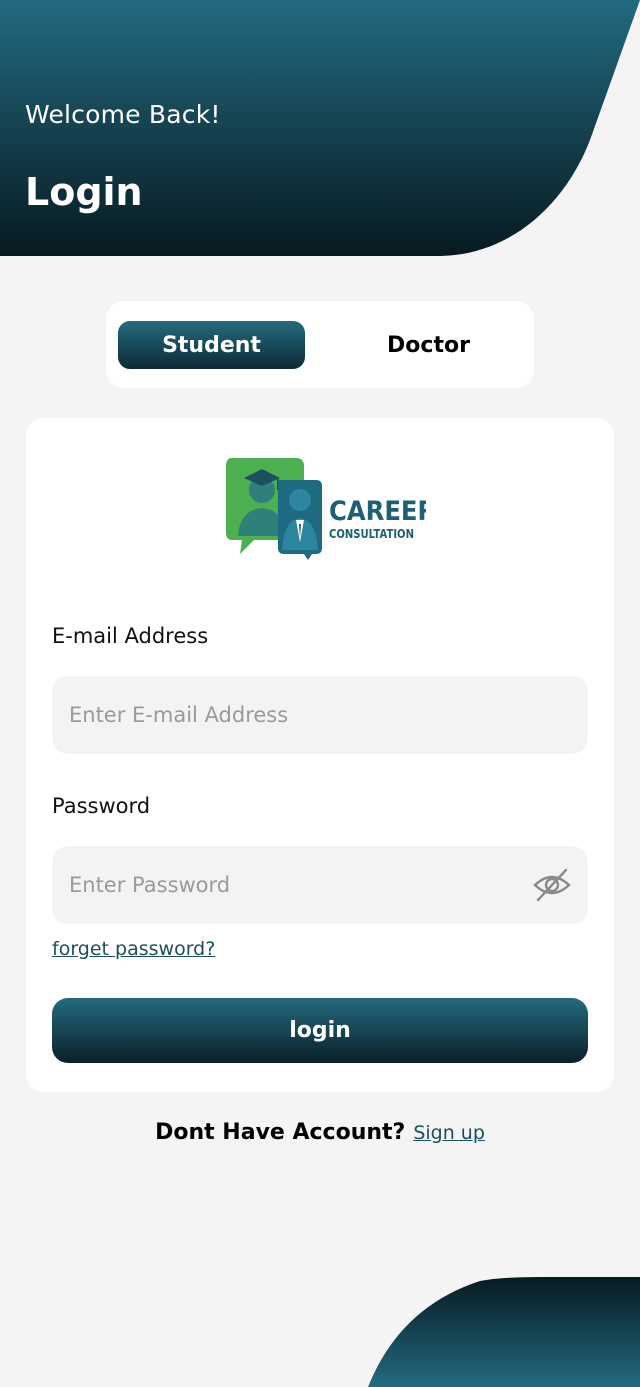 The height and width of the screenshot is (1387, 640). I want to click on email-field-container, so click(320, 715).